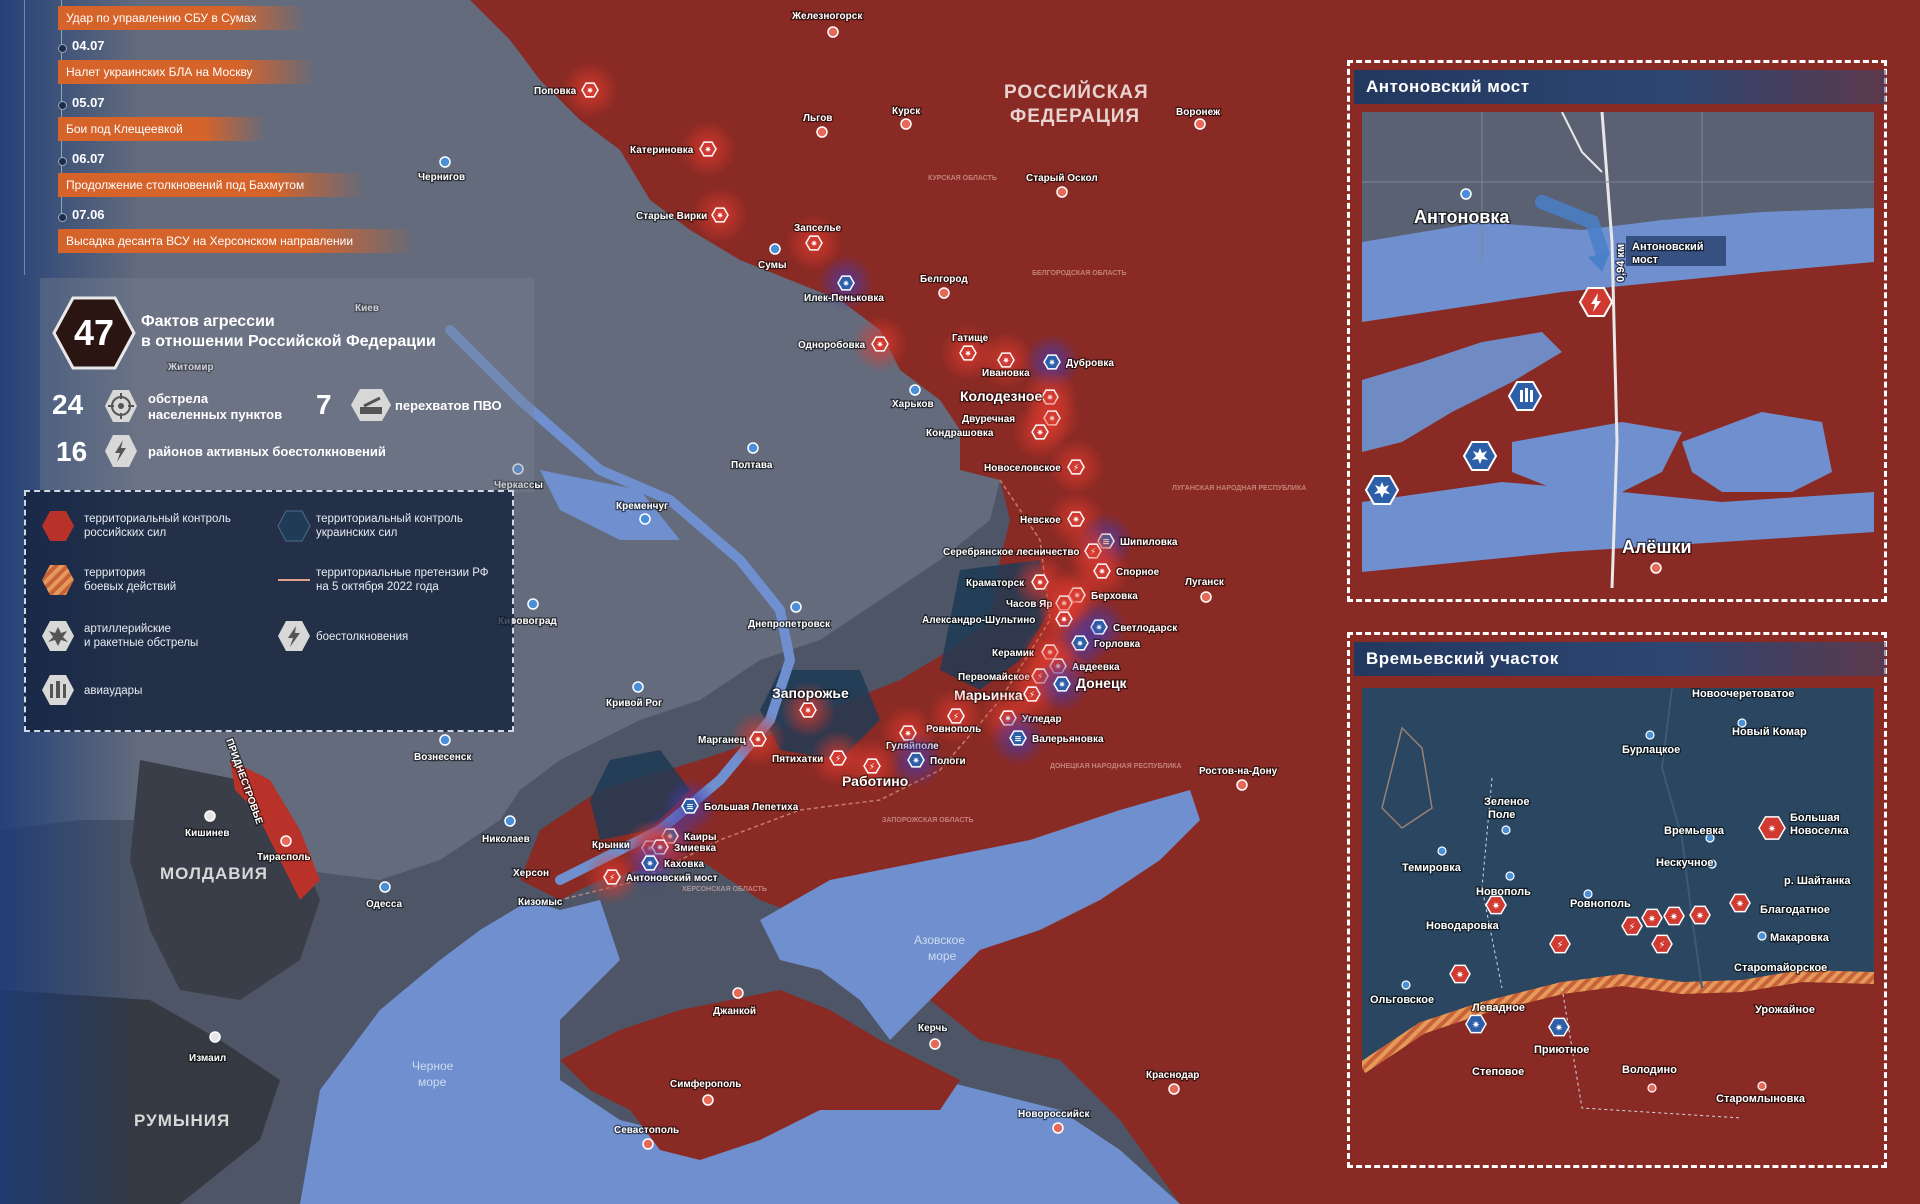  What do you see at coordinates (377, 587) in the screenshot?
I see `legend-claims-line2: на 5 октября 2022 года` at bounding box center [377, 587].